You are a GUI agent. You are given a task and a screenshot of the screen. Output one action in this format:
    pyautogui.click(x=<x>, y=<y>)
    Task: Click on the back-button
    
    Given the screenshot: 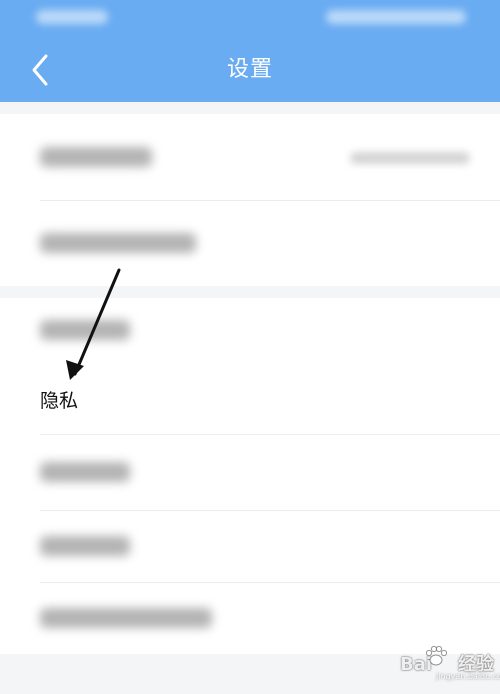 What is the action you would take?
    pyautogui.click(x=44, y=70)
    